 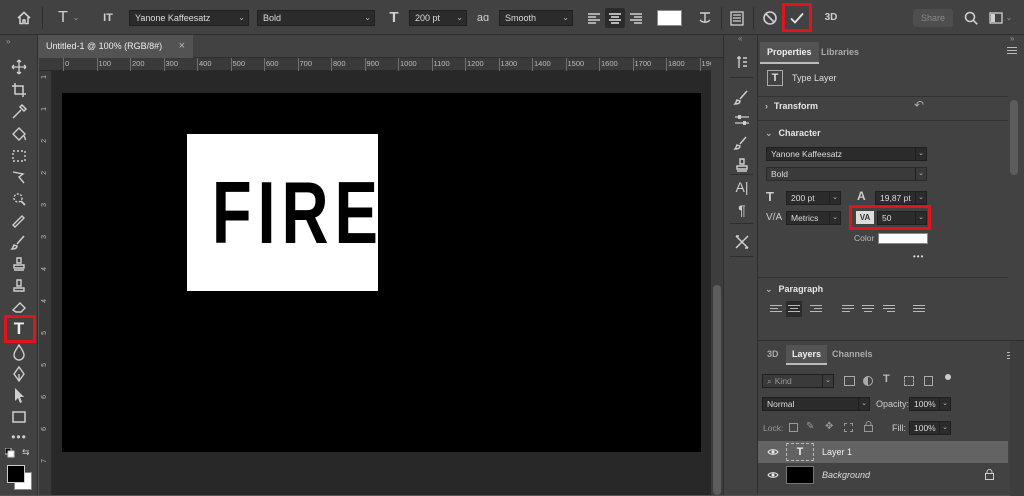 I want to click on cancel-icon, so click(x=770, y=18).